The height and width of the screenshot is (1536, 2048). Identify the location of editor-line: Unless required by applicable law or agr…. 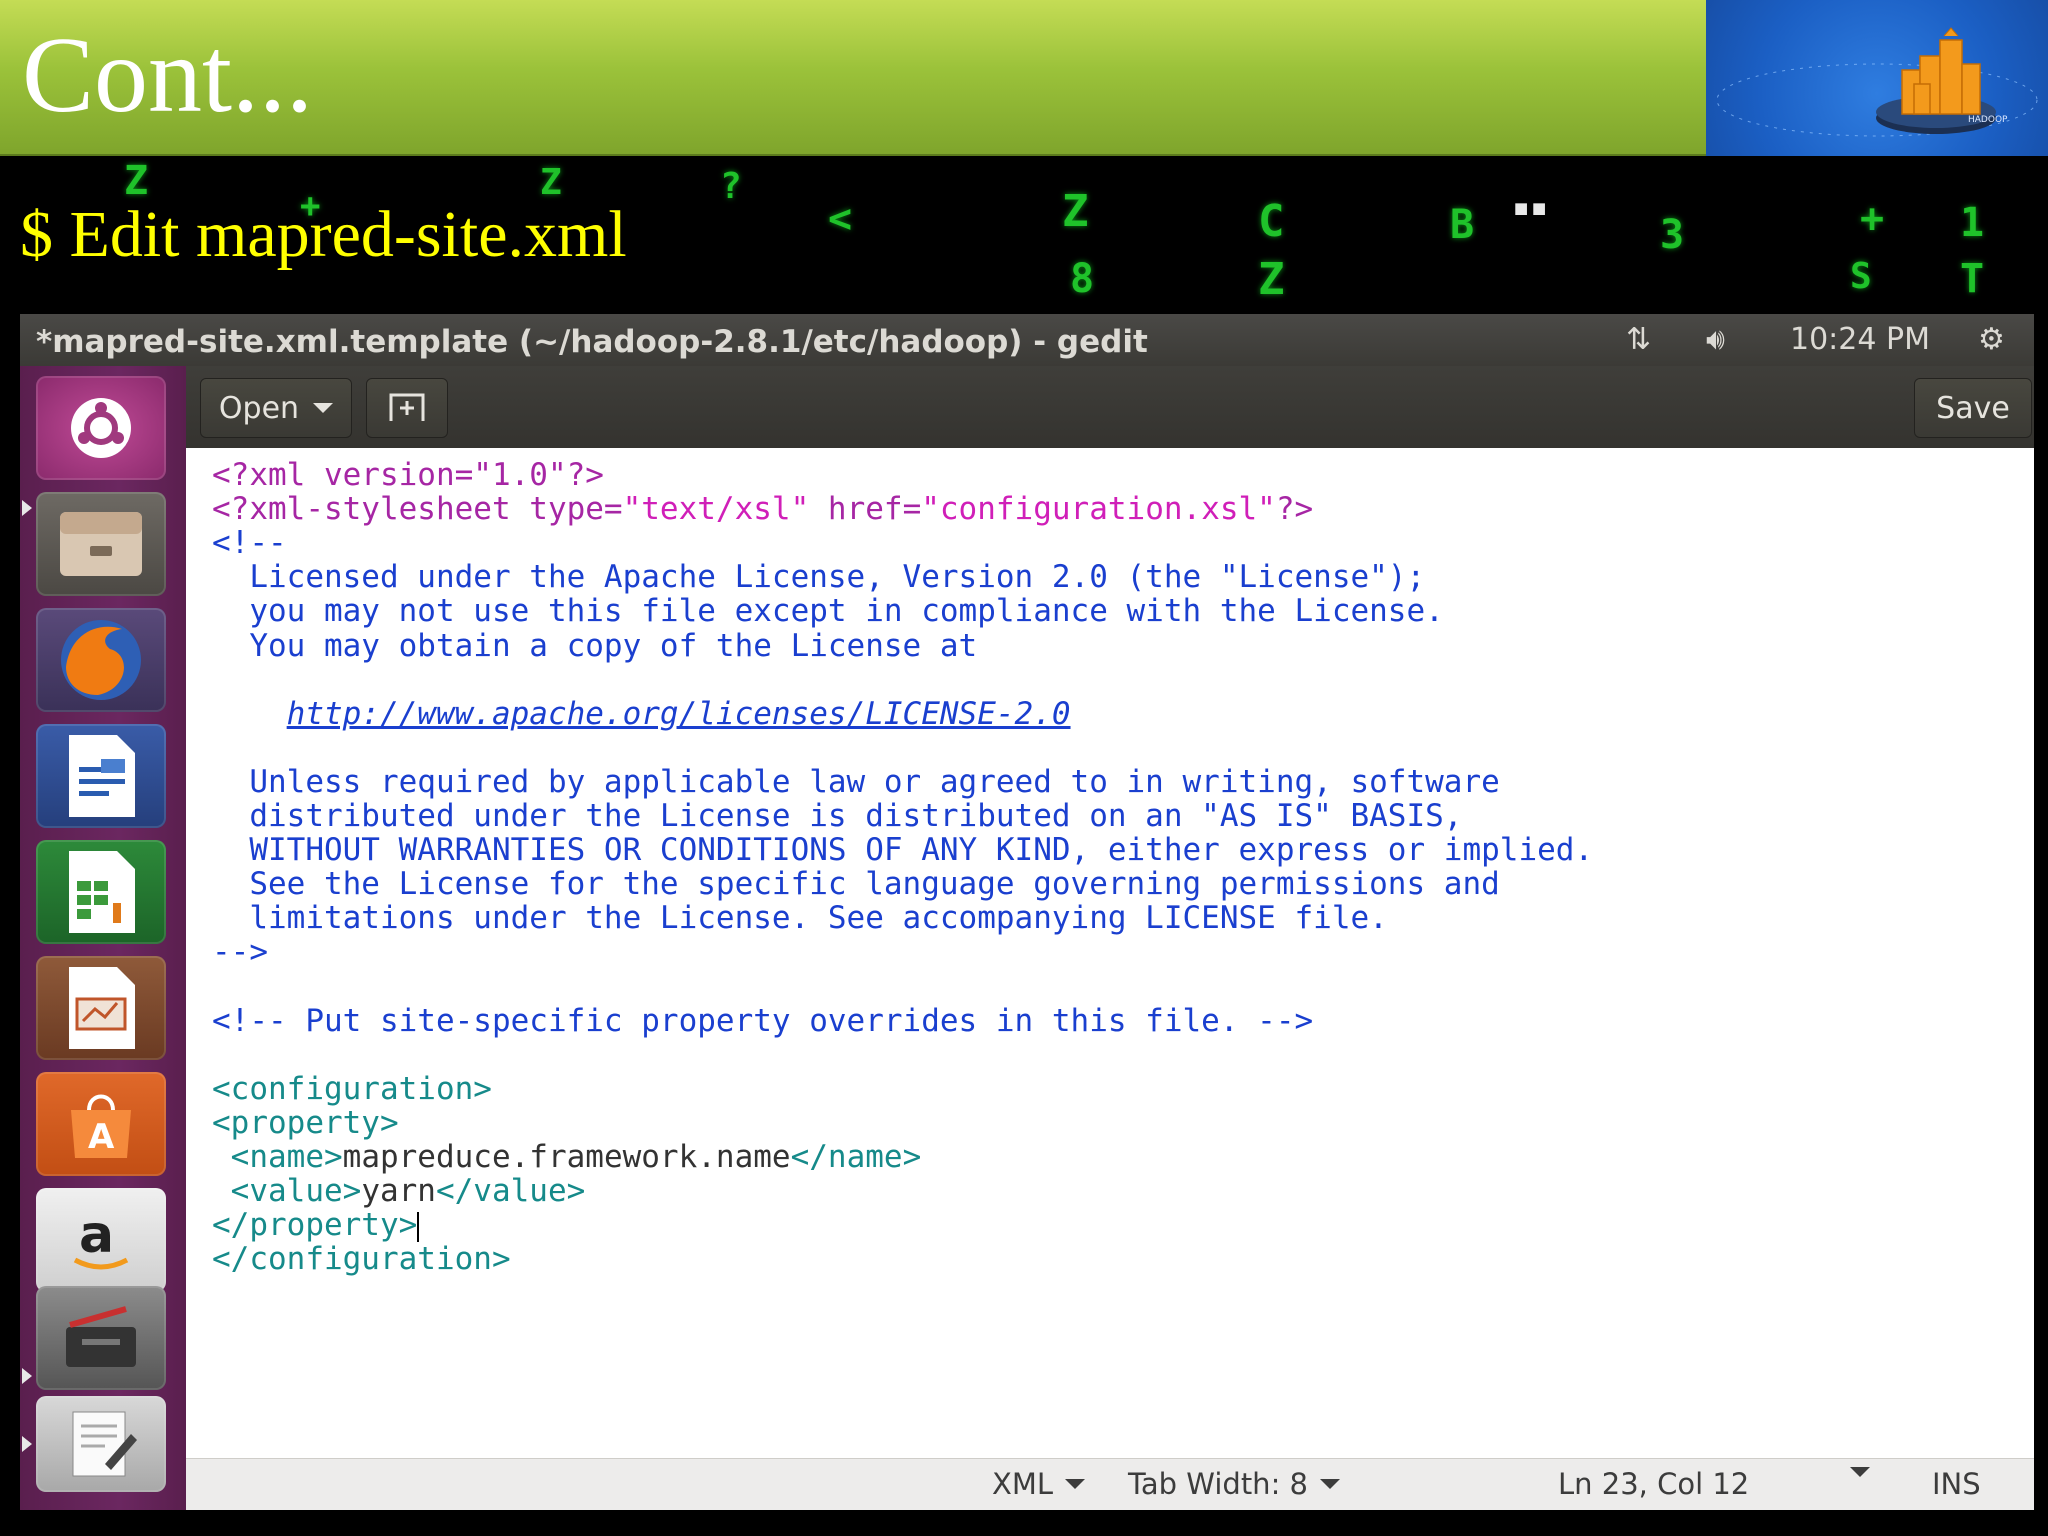
(856, 781).